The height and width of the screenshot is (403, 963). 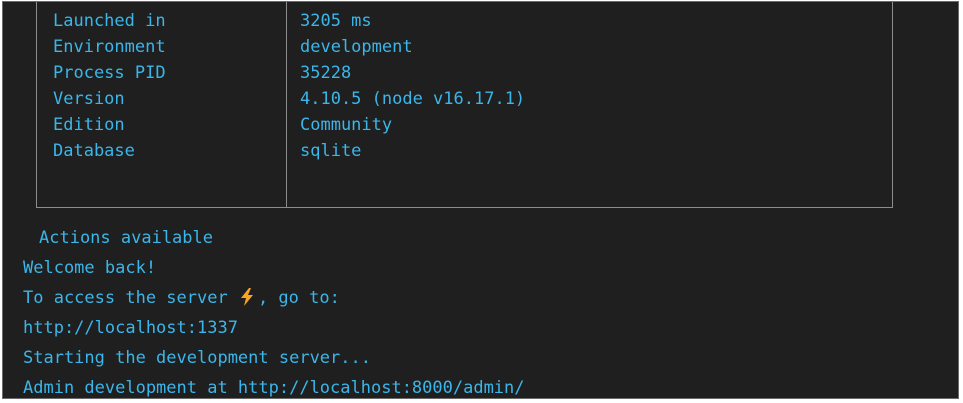 What do you see at coordinates (126, 238) in the screenshot?
I see `actions-heading: Actions available` at bounding box center [126, 238].